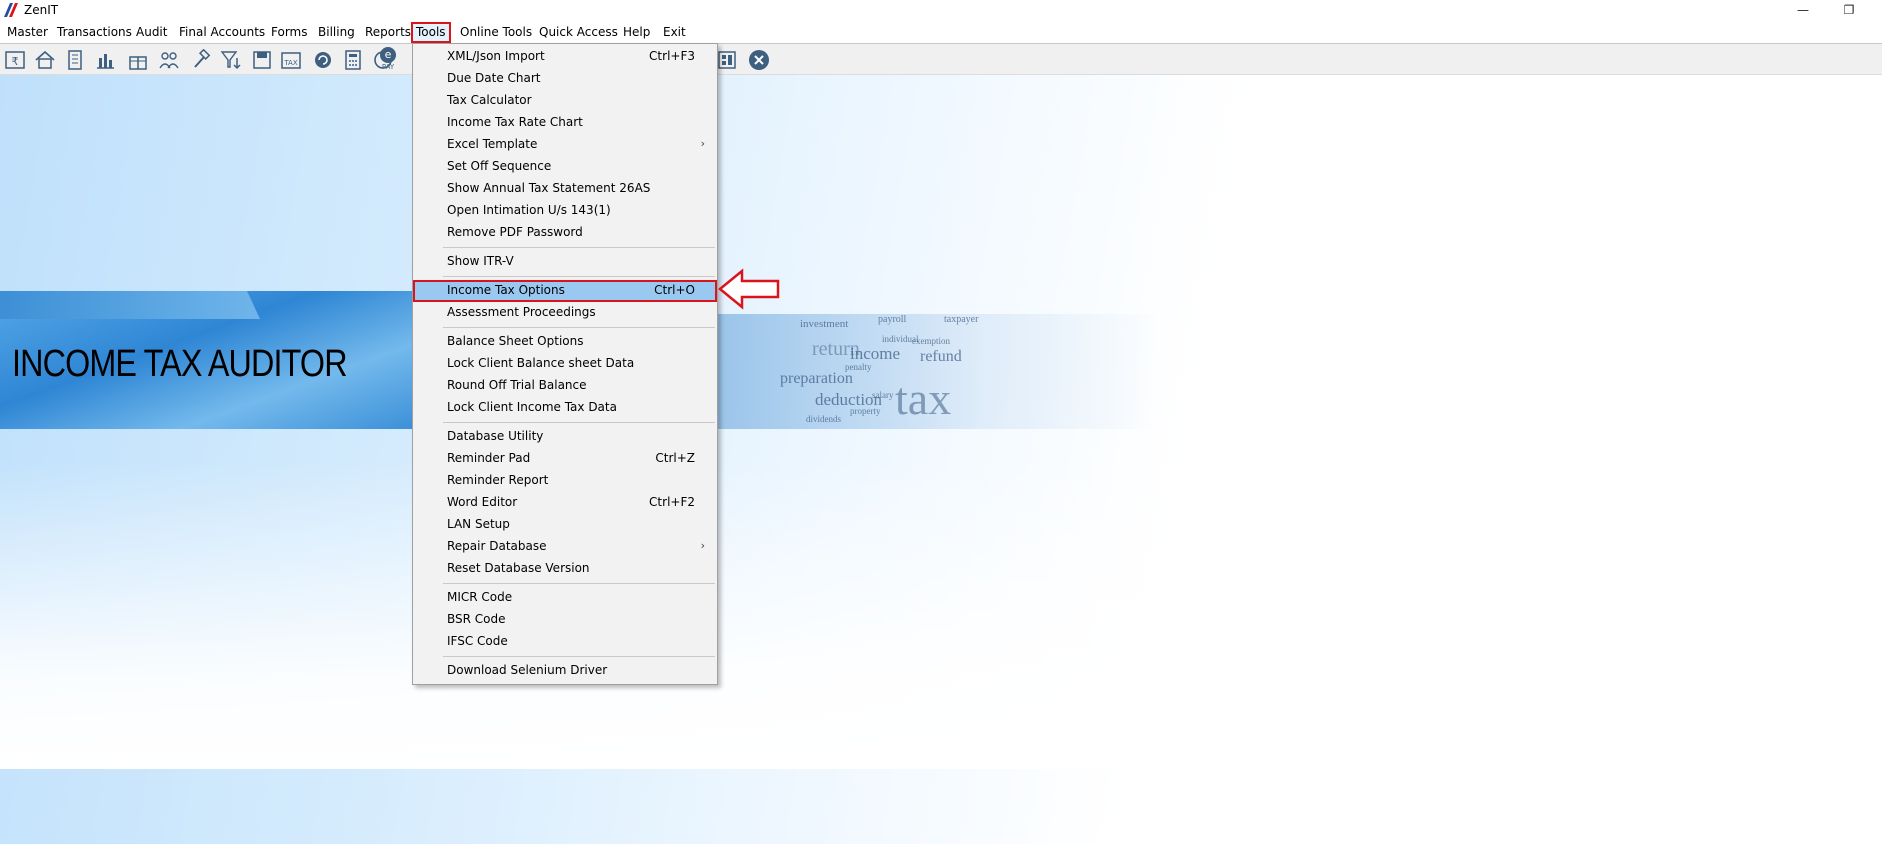 The image size is (1882, 844). Describe the element at coordinates (489, 458) in the screenshot. I see `menu-item-label: Reminder Pad` at that location.